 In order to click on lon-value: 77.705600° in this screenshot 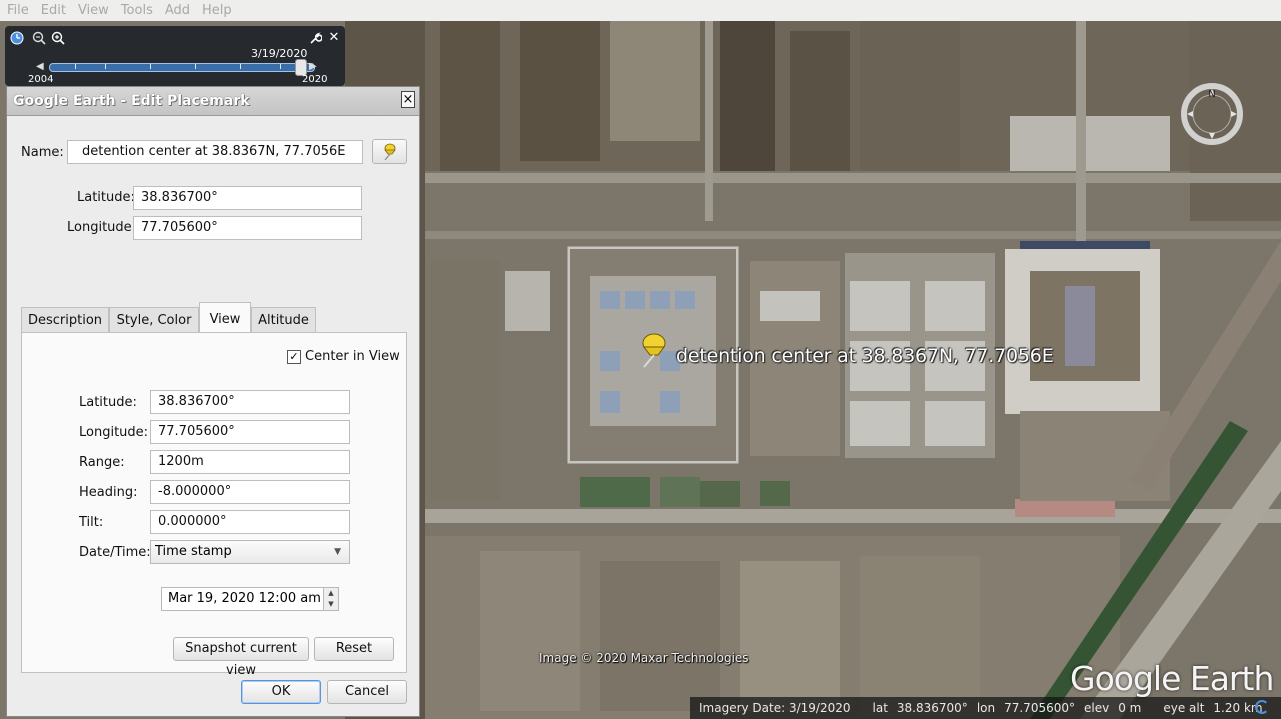, I will do `click(1039, 708)`.